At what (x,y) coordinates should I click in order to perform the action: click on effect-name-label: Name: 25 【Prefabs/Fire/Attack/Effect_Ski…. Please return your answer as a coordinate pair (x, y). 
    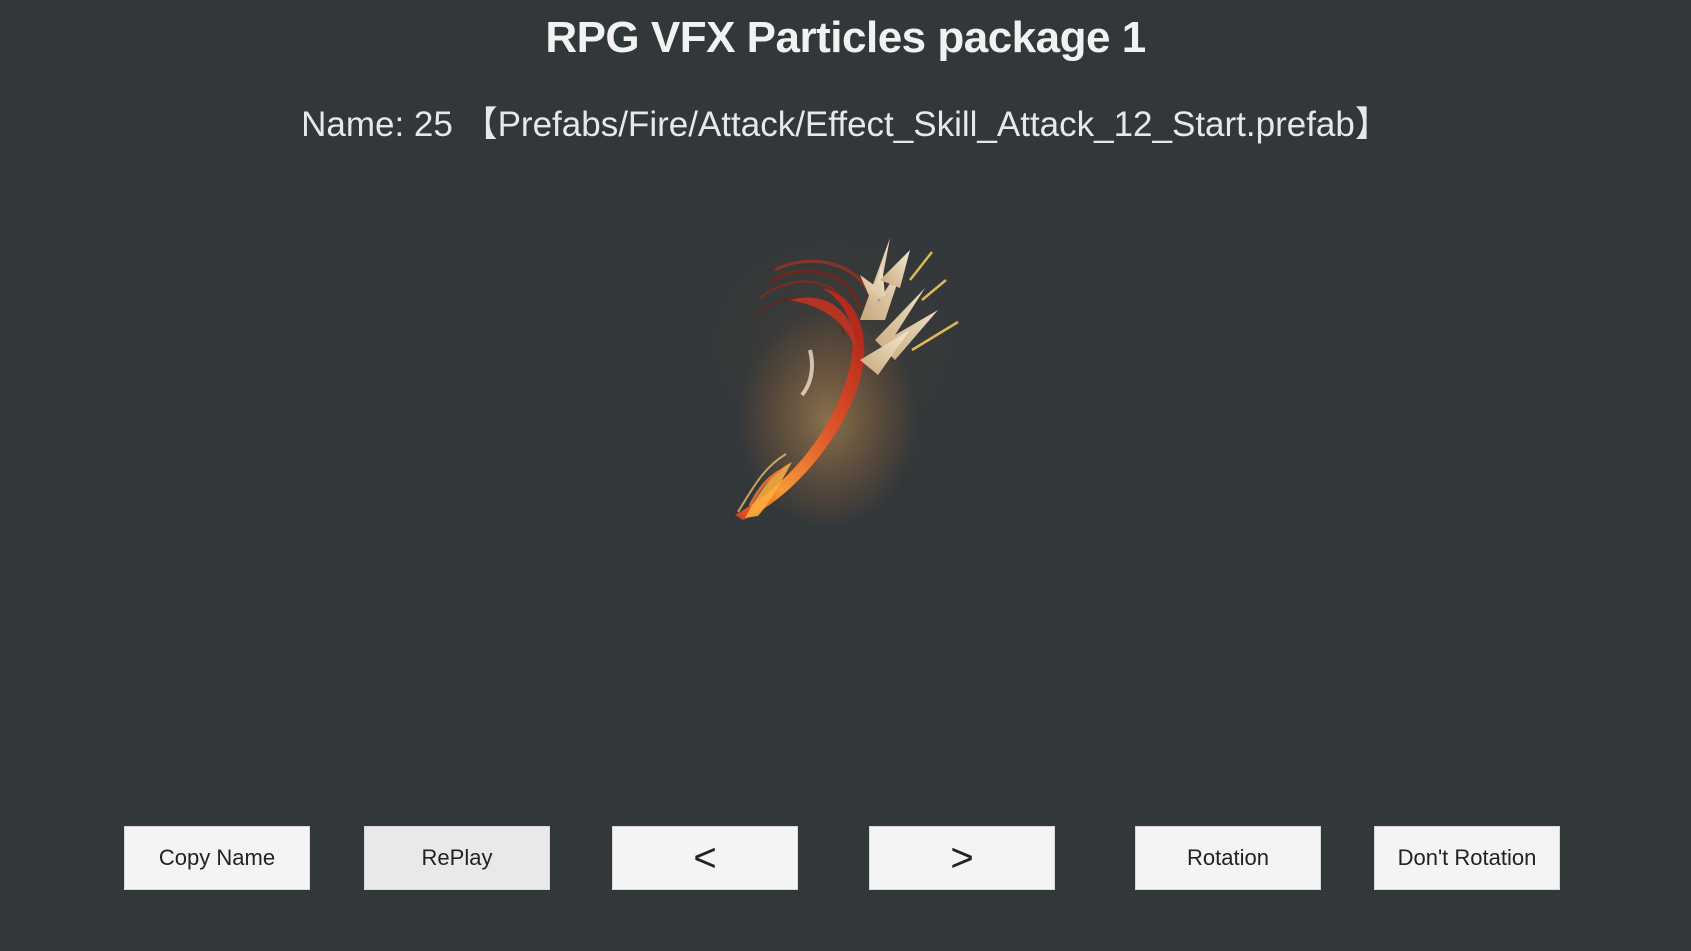
    Looking at the image, I should click on (845, 124).